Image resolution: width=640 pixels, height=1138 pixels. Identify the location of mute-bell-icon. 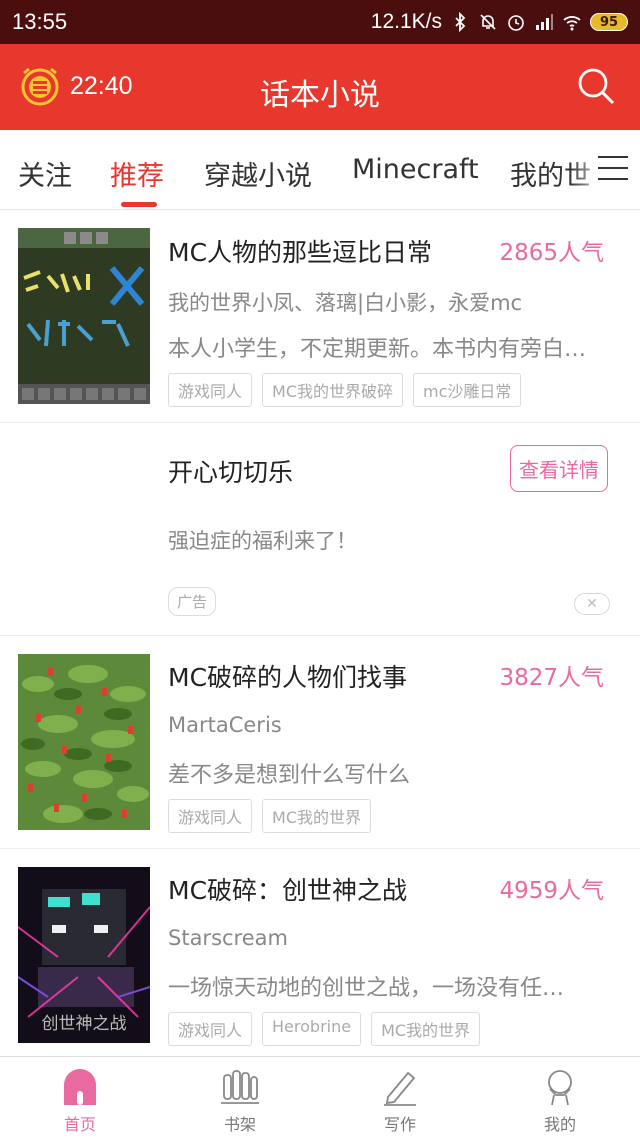
(488, 22).